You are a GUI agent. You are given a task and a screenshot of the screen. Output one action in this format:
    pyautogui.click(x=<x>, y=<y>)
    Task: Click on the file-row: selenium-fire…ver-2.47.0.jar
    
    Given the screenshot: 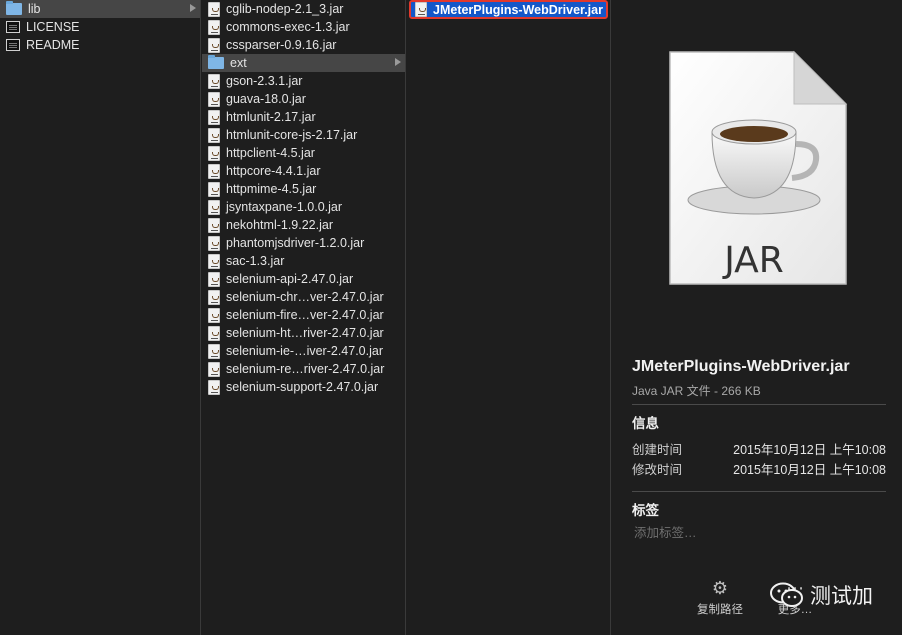 What is the action you would take?
    pyautogui.click(x=303, y=315)
    